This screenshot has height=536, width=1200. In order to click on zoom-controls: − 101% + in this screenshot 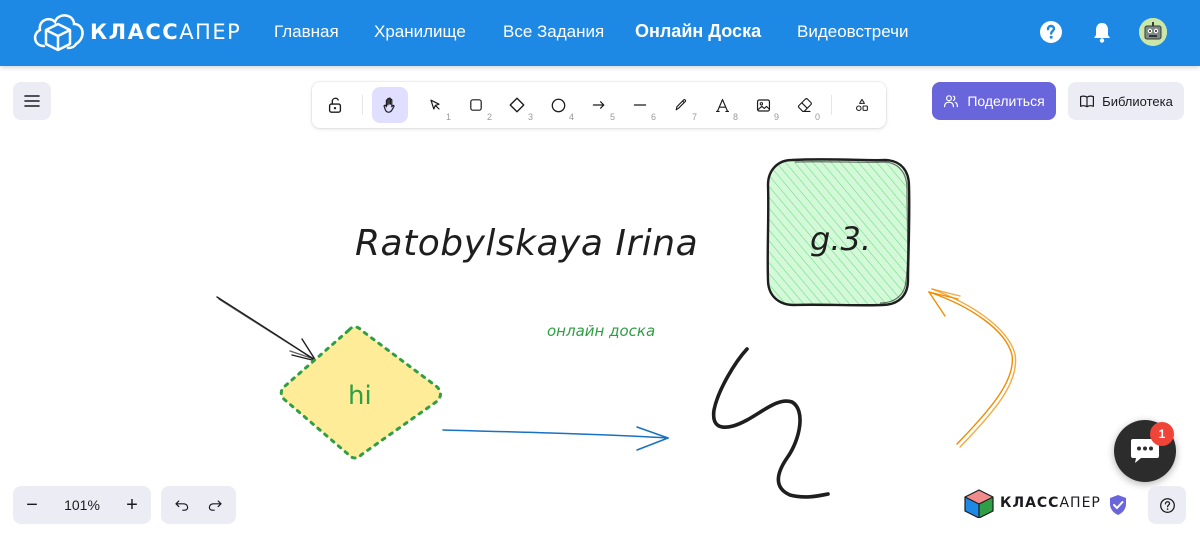, I will do `click(82, 505)`.